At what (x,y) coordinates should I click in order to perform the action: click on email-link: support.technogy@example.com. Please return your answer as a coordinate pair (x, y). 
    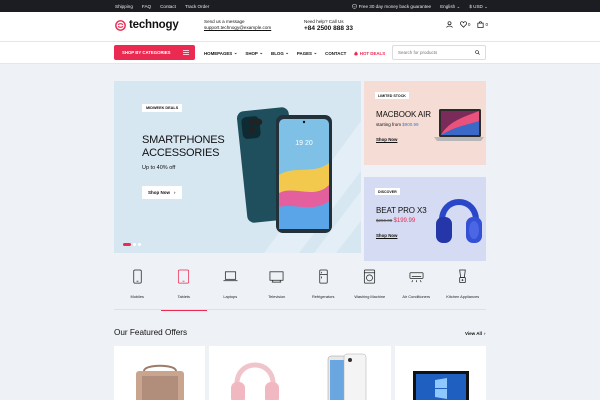
    Looking at the image, I should click on (237, 28).